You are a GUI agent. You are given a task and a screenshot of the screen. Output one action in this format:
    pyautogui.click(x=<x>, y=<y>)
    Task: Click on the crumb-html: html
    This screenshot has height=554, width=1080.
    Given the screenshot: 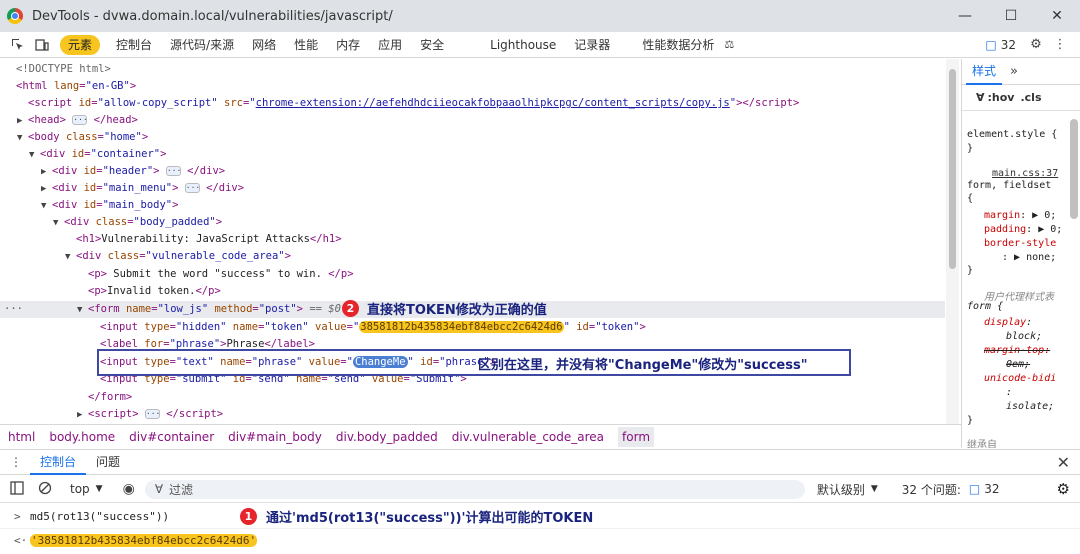 What is the action you would take?
    pyautogui.click(x=21, y=437)
    